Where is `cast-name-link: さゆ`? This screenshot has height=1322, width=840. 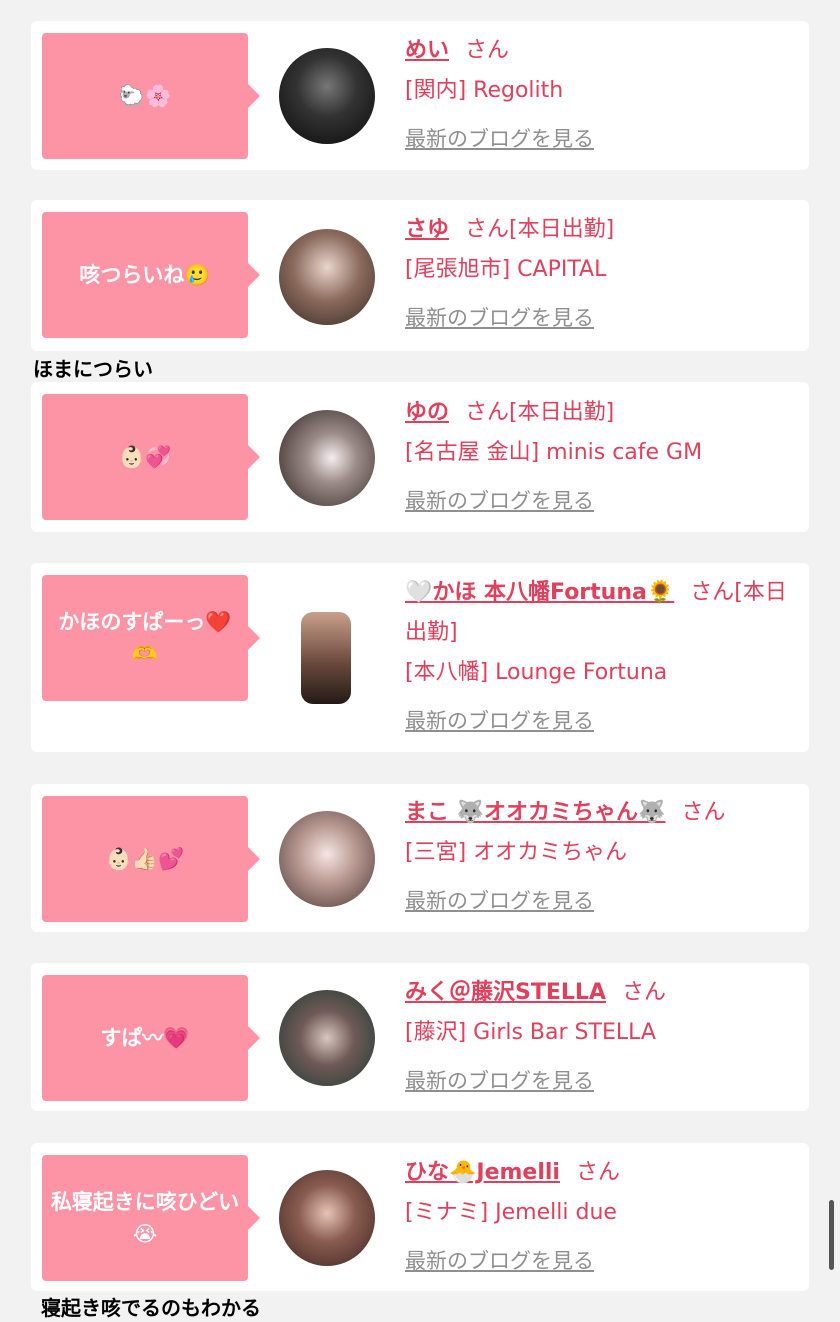 cast-name-link: さゆ is located at coordinates (427, 229).